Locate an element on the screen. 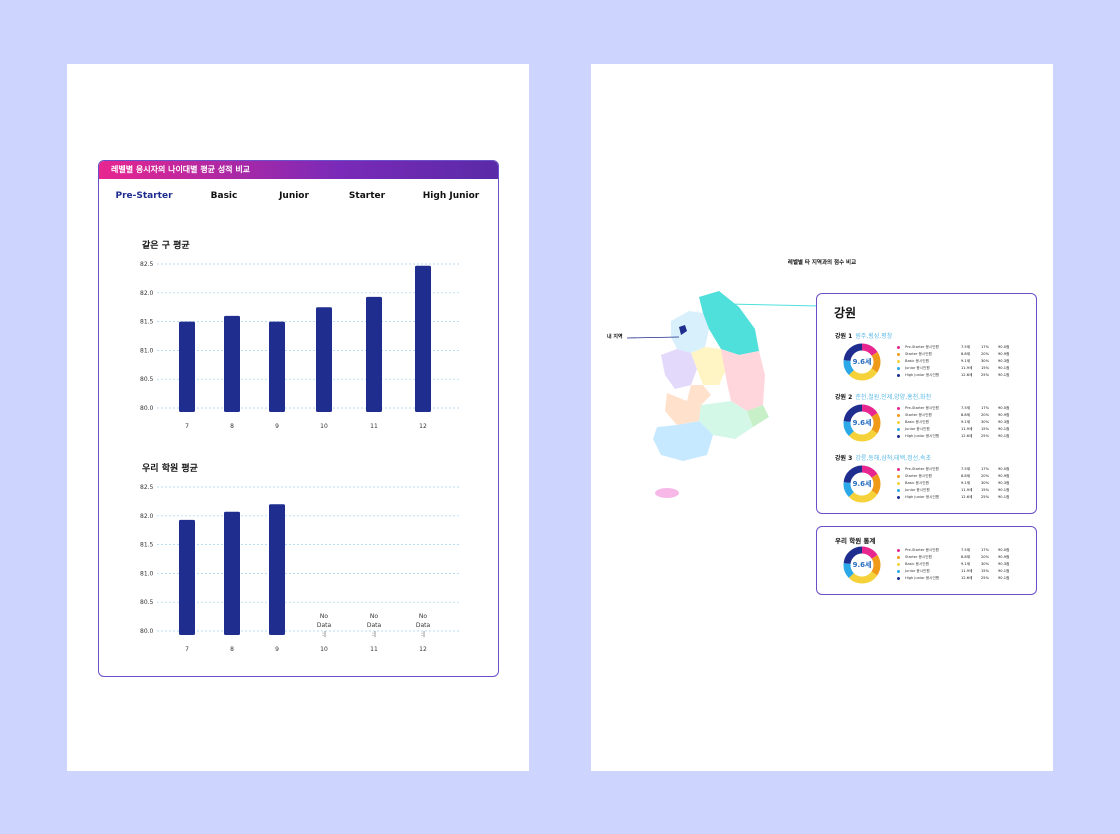 The width and height of the screenshot is (1120, 834). my-region-pointer is located at coordinates (653, 337).